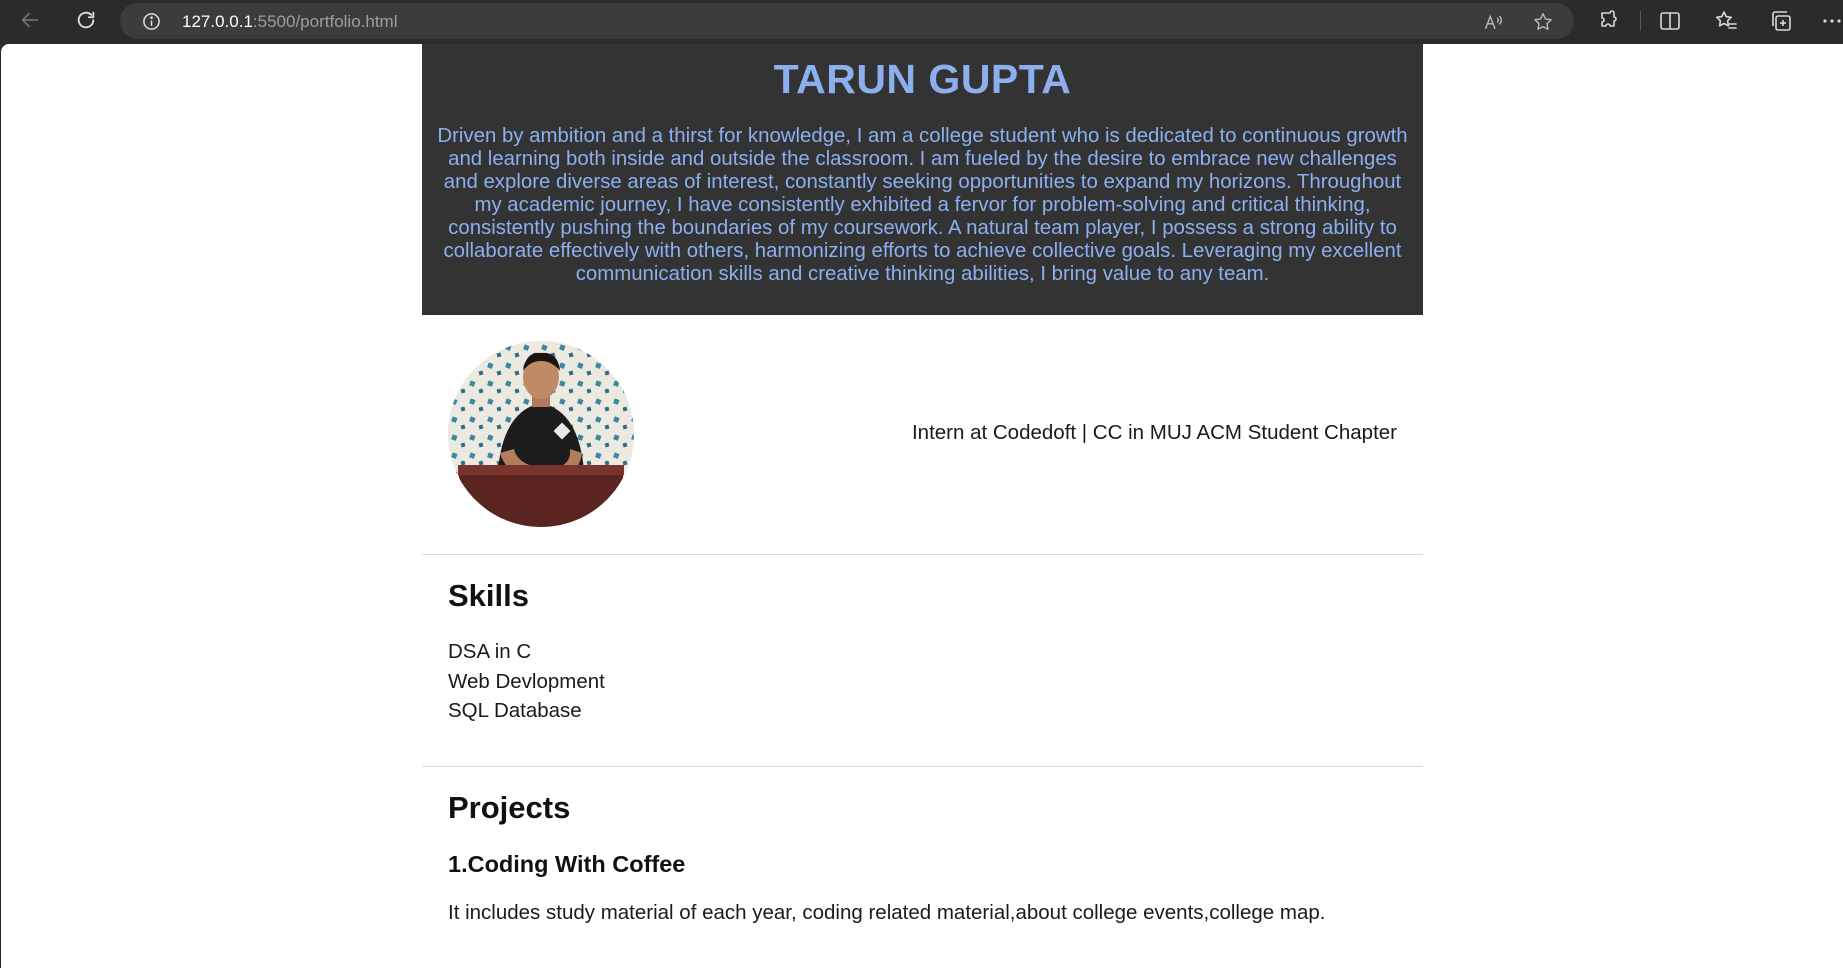 This screenshot has height=968, width=1843. I want to click on more-options-icon, so click(1831, 21).